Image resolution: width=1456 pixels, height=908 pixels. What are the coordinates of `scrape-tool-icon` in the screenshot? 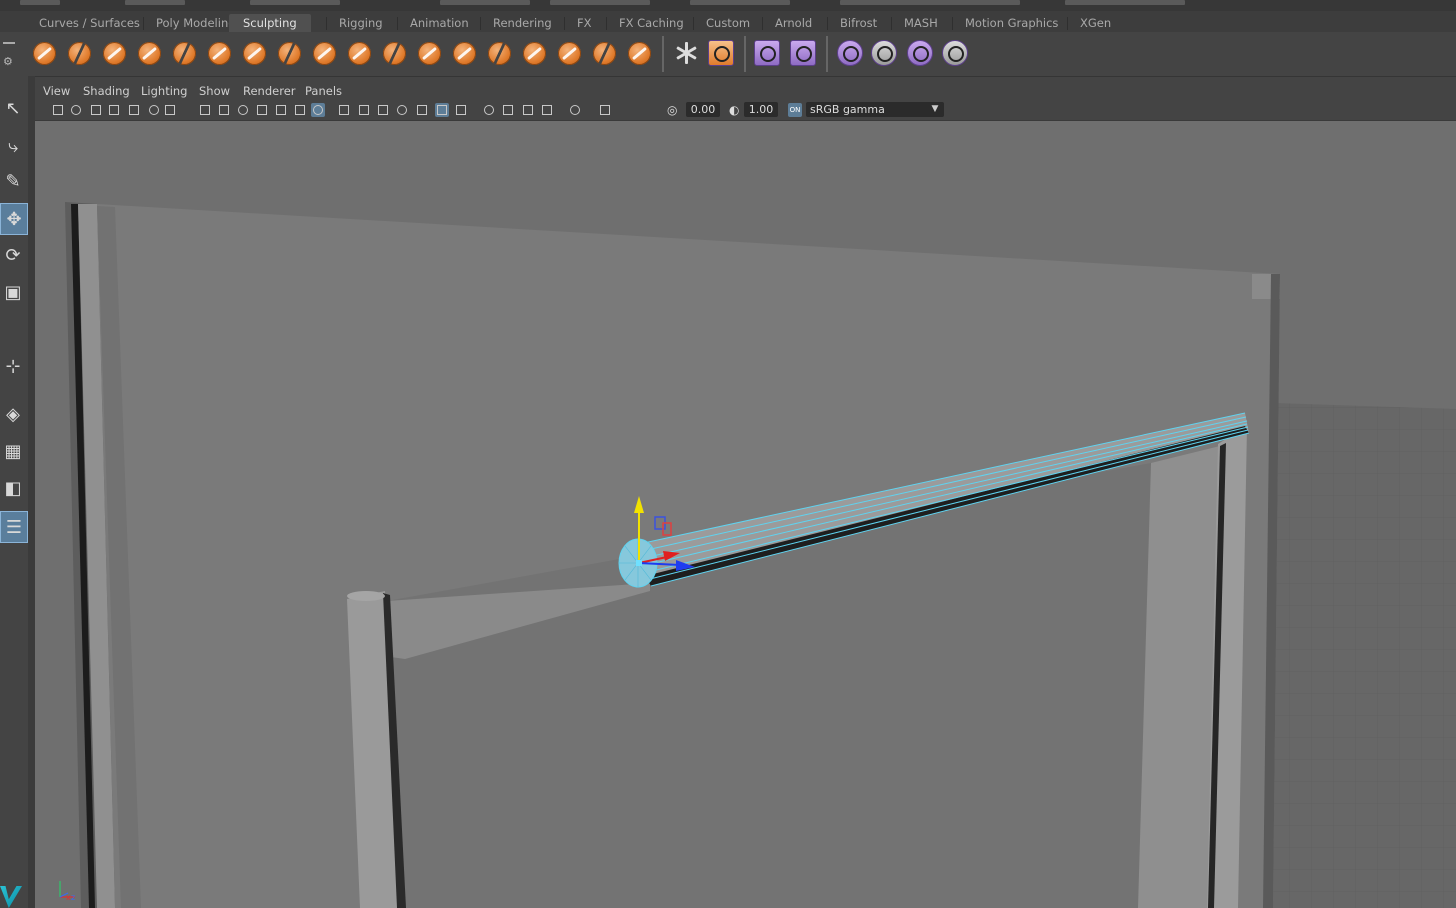 It's located at (429, 53).